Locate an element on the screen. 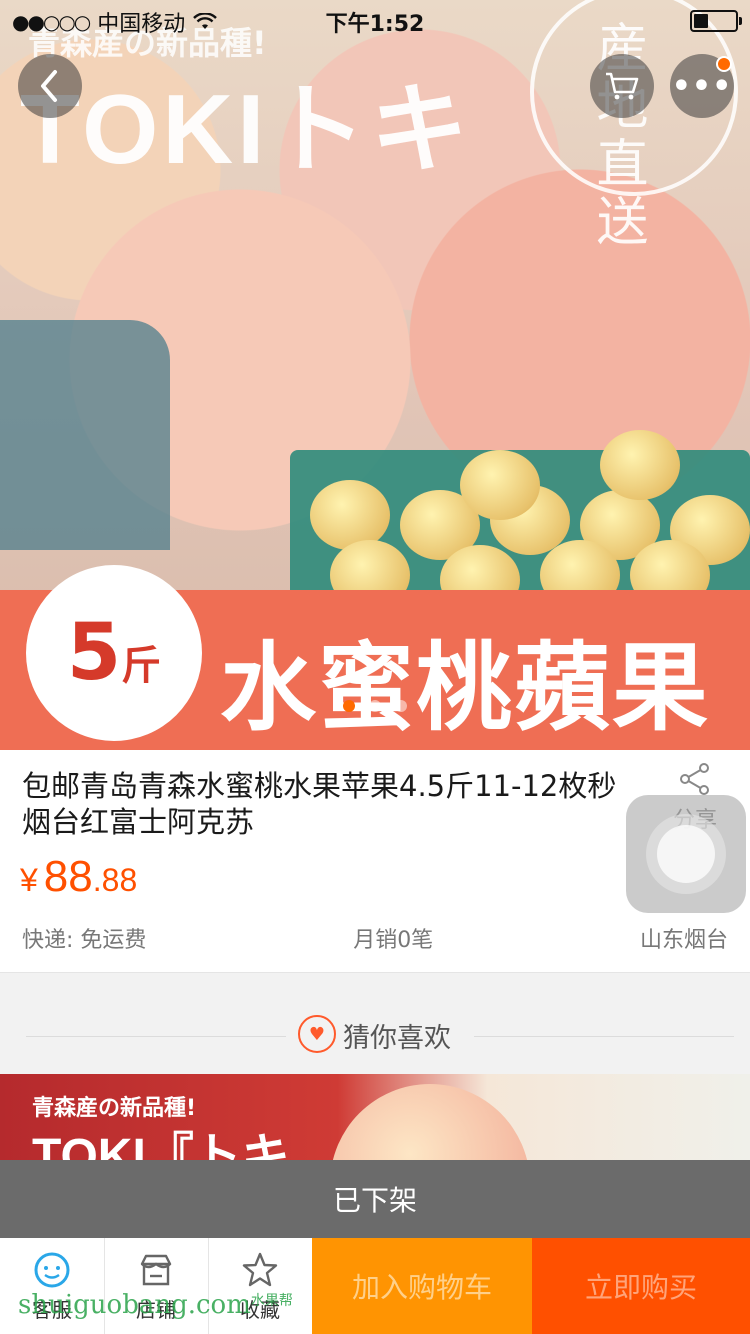 The height and width of the screenshot is (1334, 750). share-icon is located at coordinates (694, 779).